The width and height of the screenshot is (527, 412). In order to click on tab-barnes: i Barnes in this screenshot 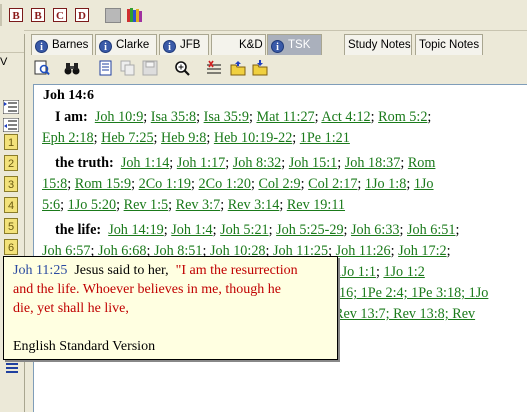, I will do `click(62, 44)`.